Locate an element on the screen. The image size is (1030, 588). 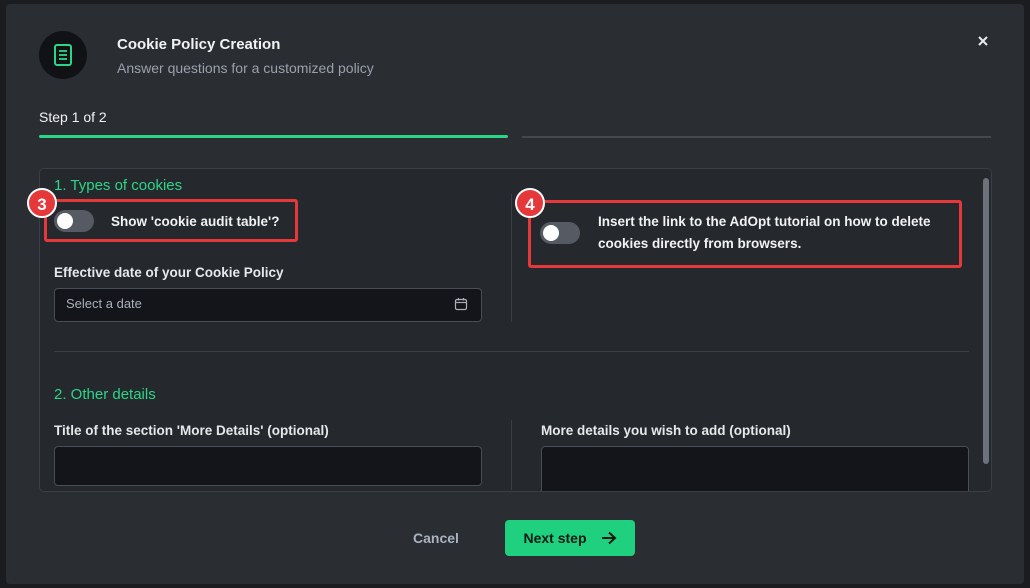
effective-date-placeholder: Select a date is located at coordinates (104, 303).